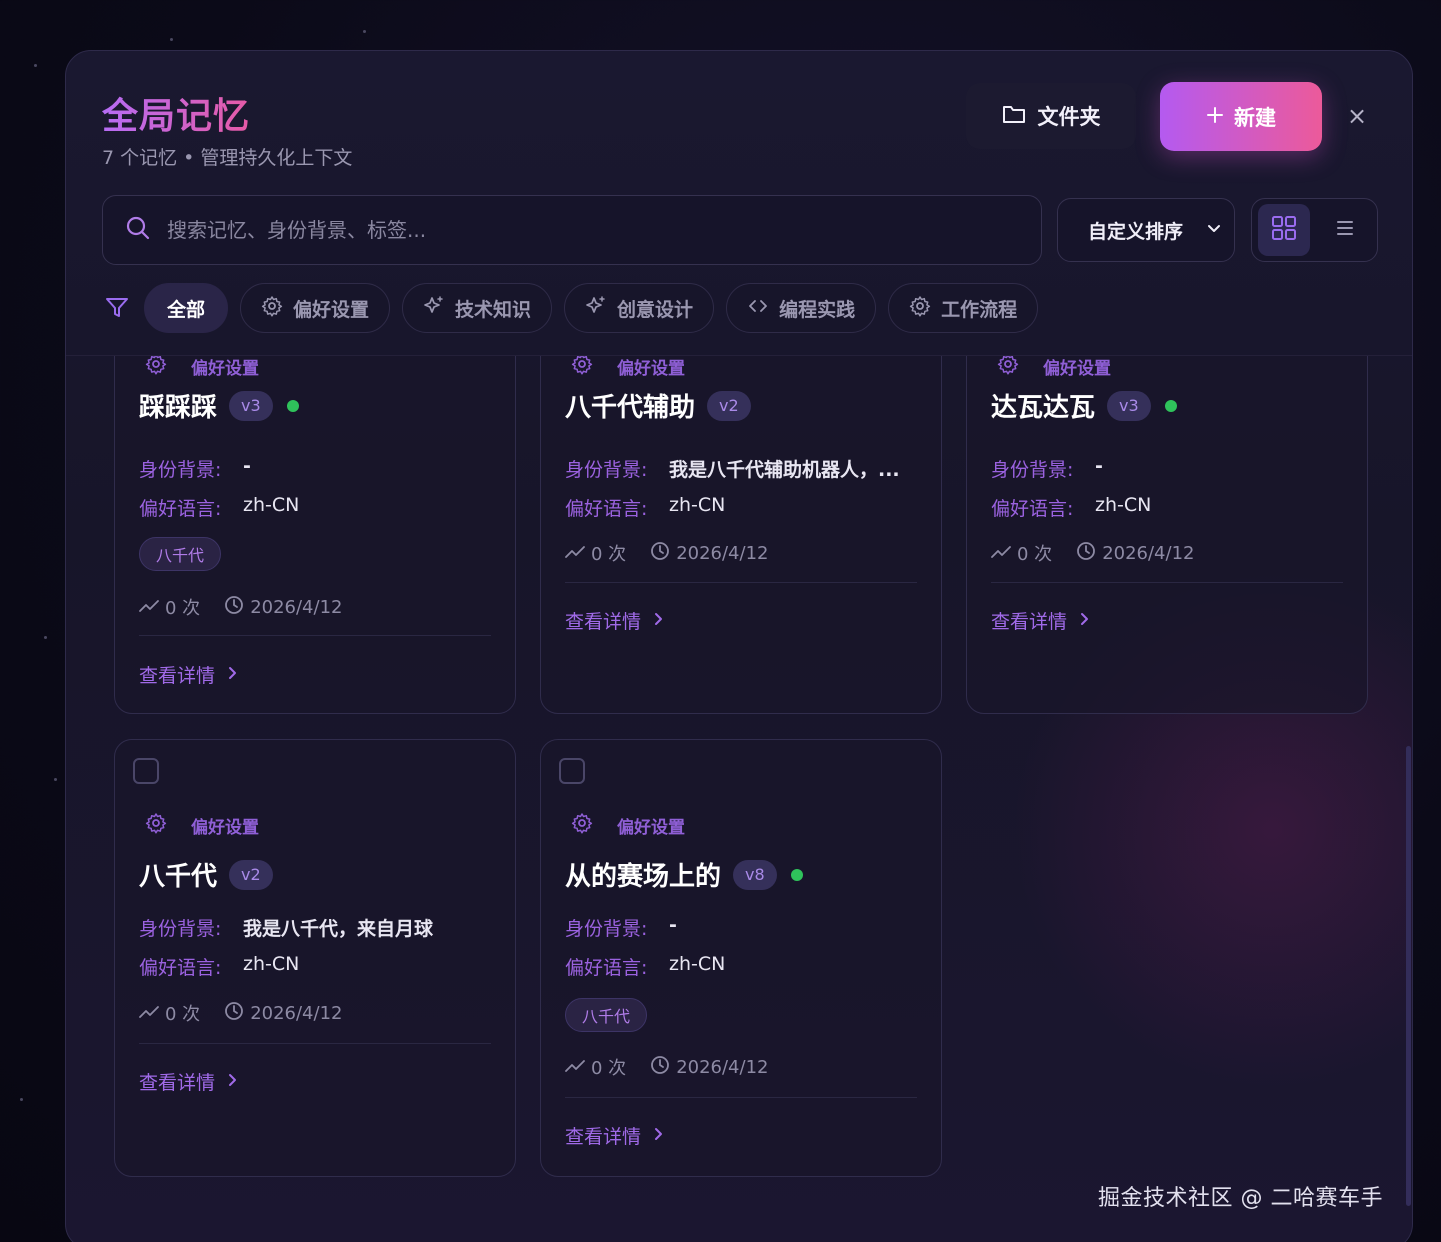  What do you see at coordinates (979, 309) in the screenshot?
I see `filter-chip-label: 工作流程` at bounding box center [979, 309].